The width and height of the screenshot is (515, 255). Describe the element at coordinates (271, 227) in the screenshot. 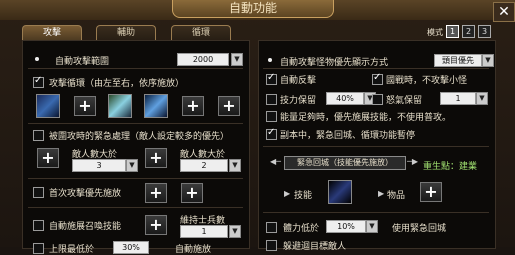

I see `hp-checkbox` at that location.